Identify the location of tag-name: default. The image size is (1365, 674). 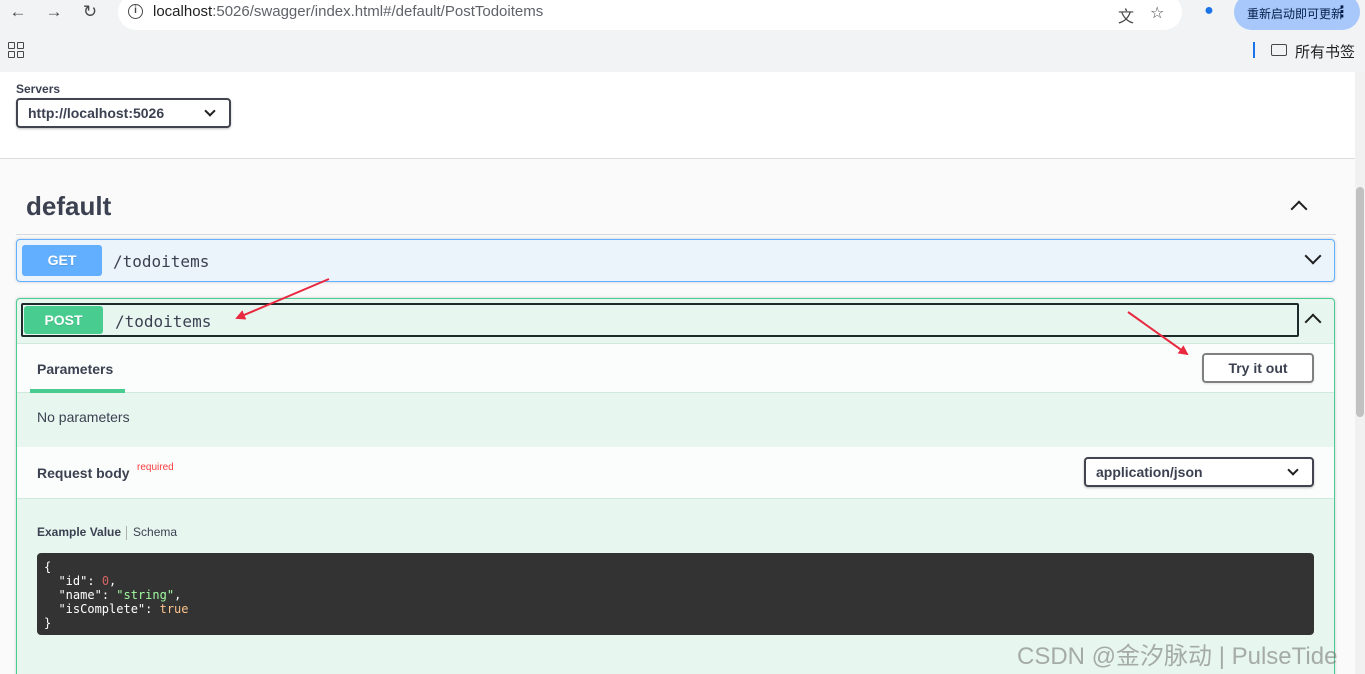
(69, 206).